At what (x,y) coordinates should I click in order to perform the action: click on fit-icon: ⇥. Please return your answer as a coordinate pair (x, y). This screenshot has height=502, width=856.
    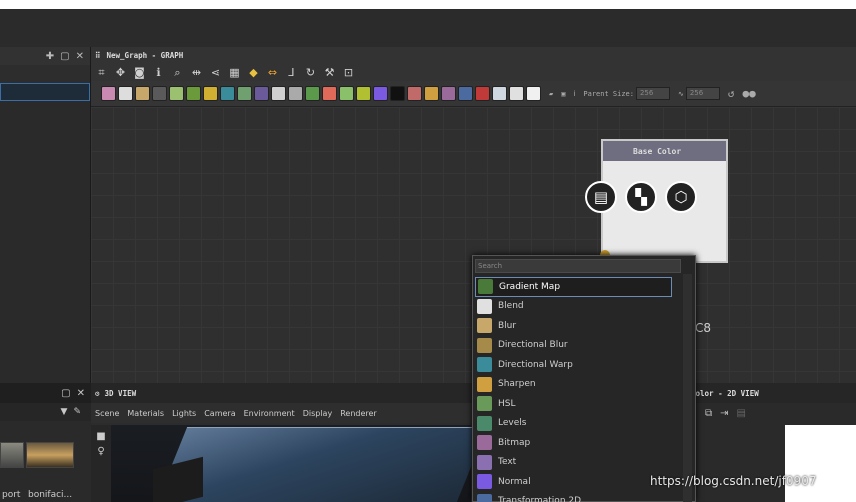
    Looking at the image, I should click on (724, 413).